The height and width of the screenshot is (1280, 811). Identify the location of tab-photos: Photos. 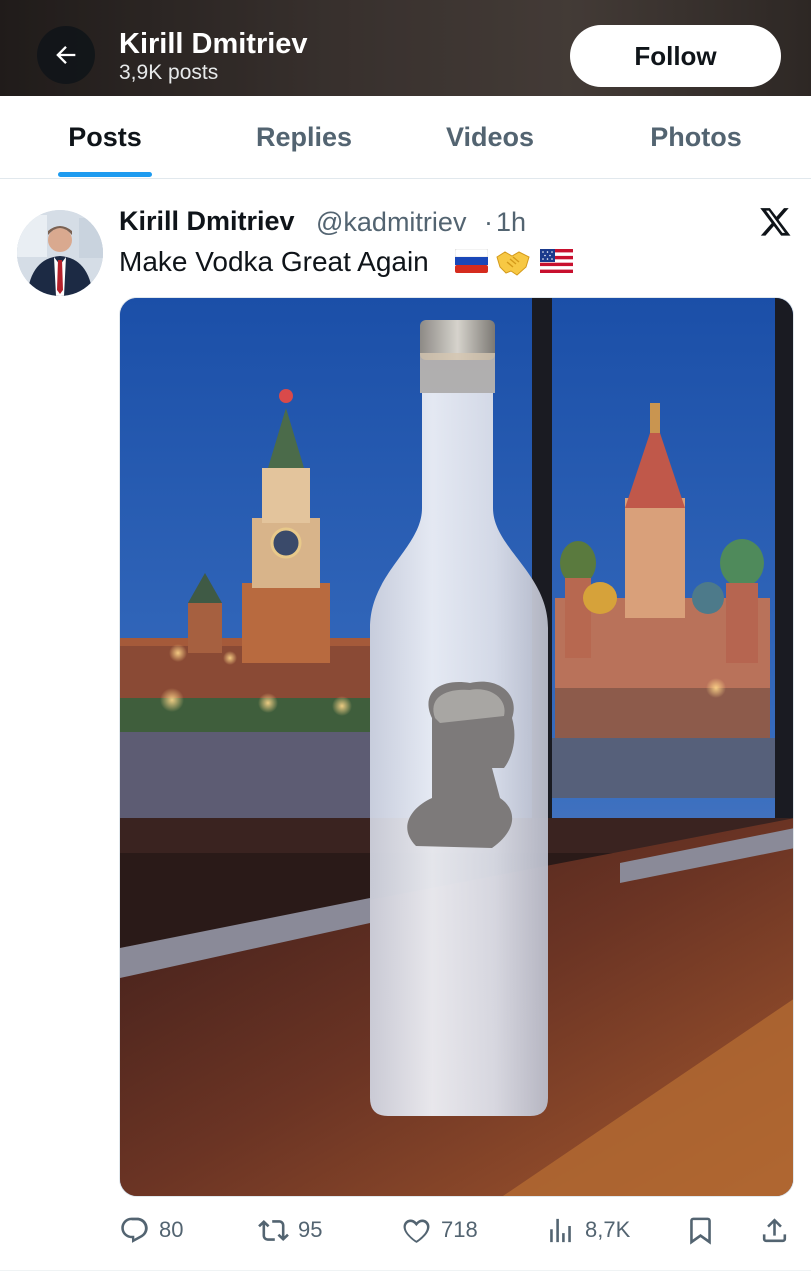
(696, 137).